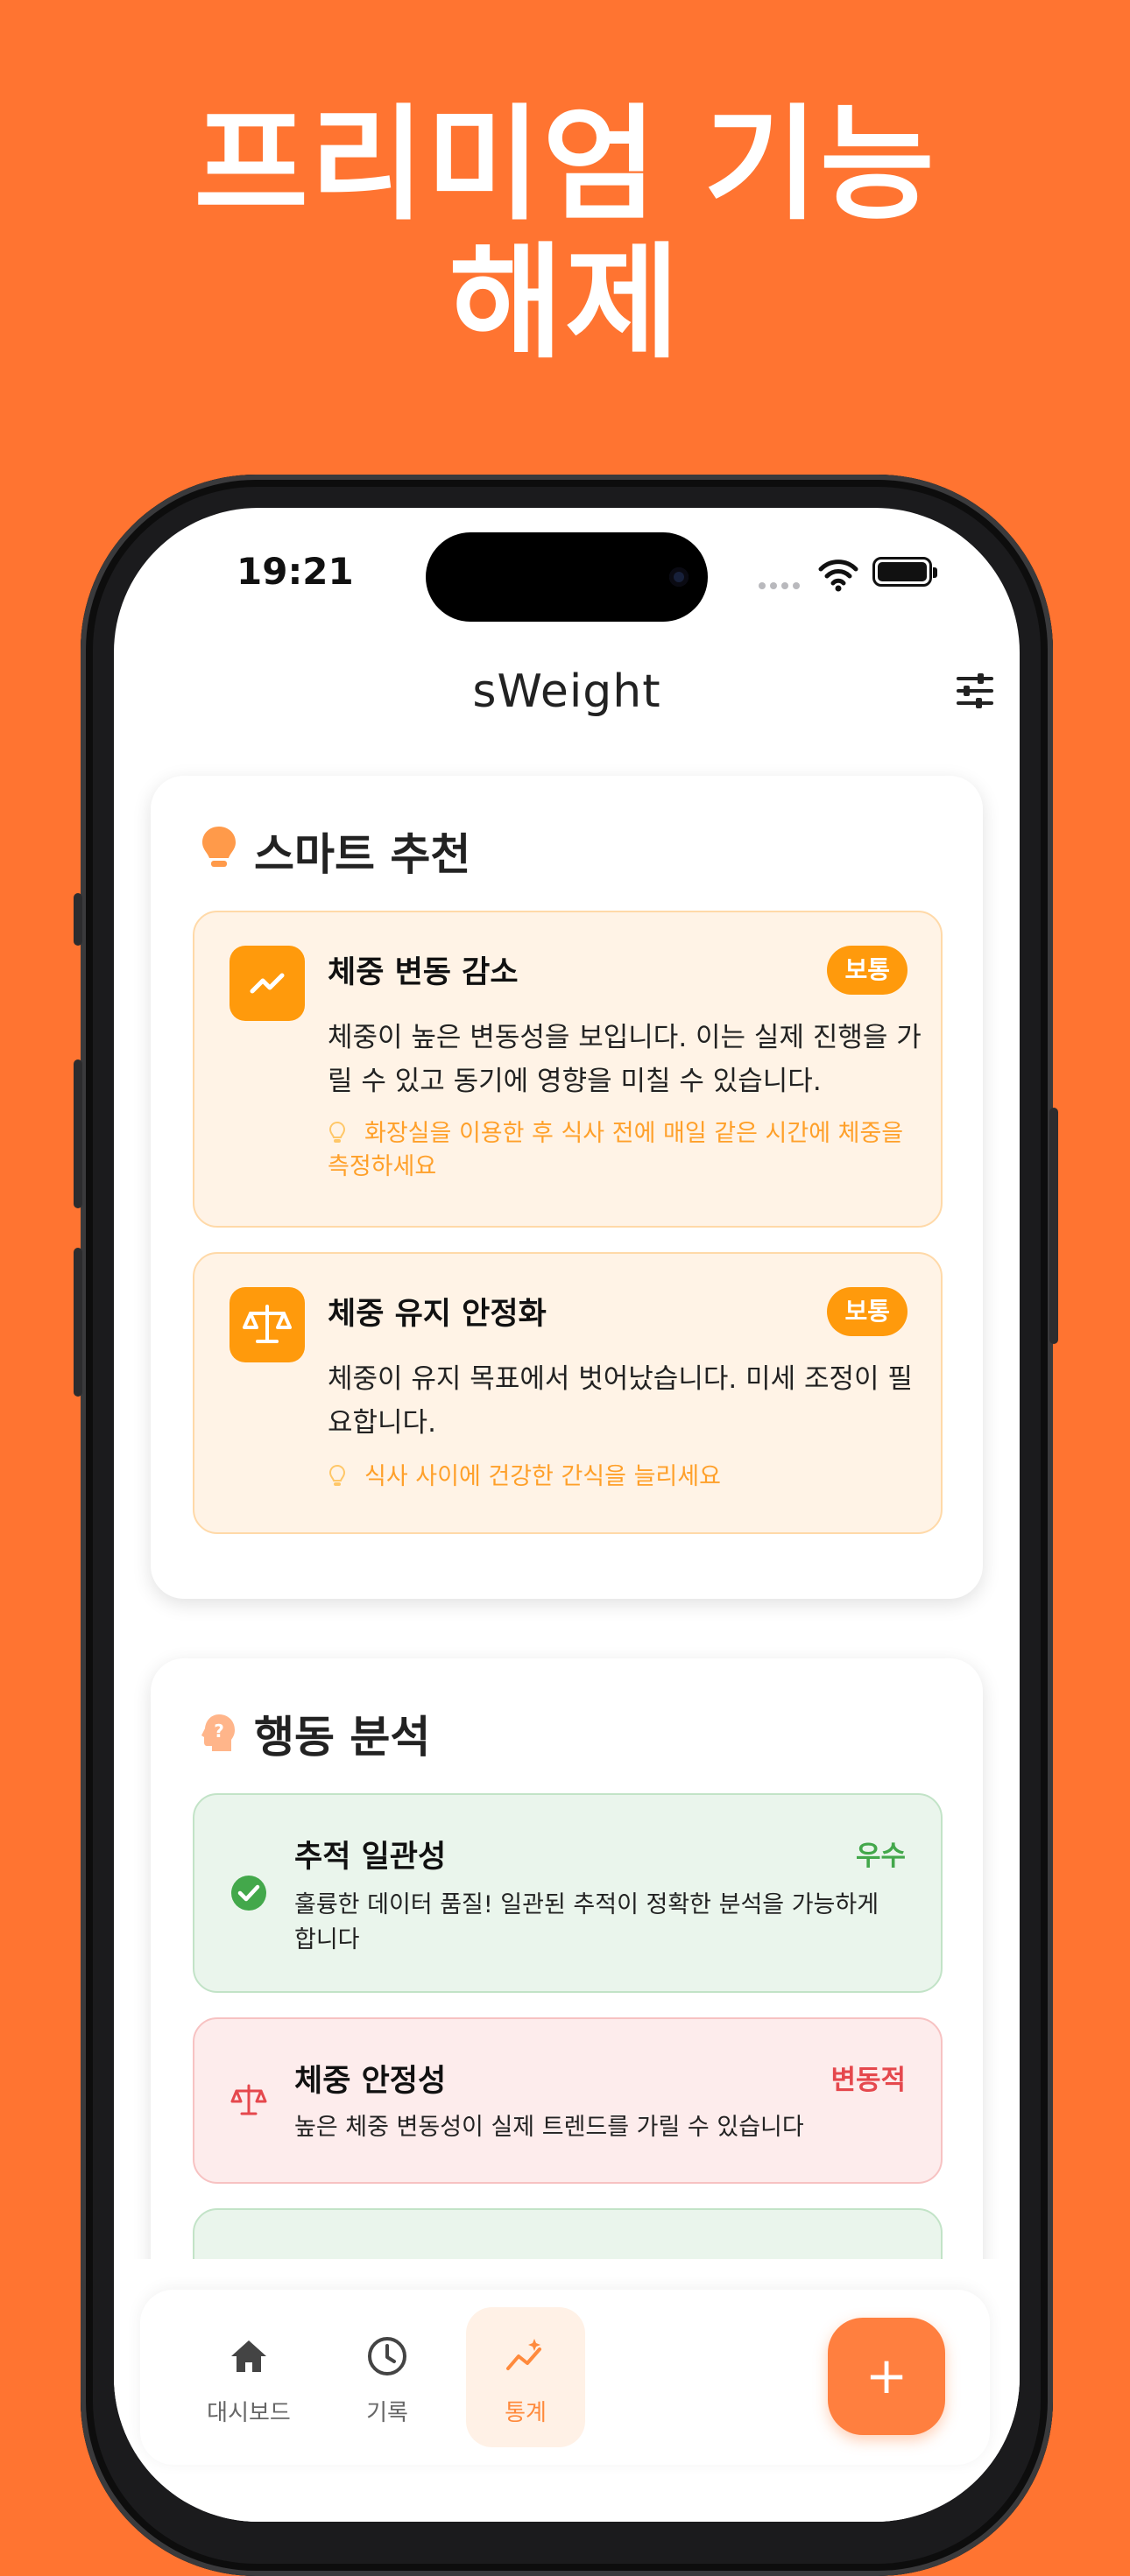  What do you see at coordinates (567, 577) in the screenshot?
I see `dynamic-island` at bounding box center [567, 577].